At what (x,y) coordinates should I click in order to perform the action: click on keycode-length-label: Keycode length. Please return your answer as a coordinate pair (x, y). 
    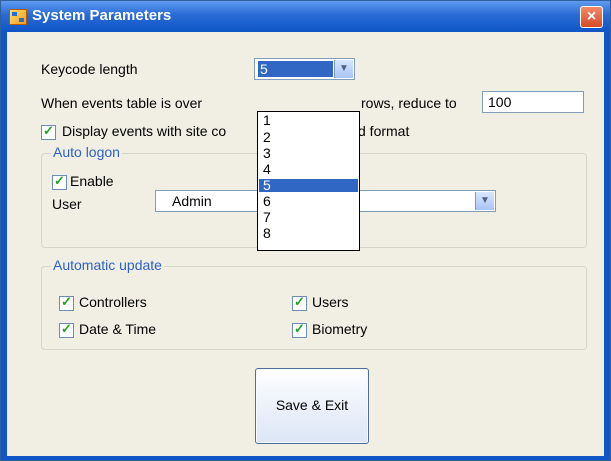
    Looking at the image, I should click on (89, 69).